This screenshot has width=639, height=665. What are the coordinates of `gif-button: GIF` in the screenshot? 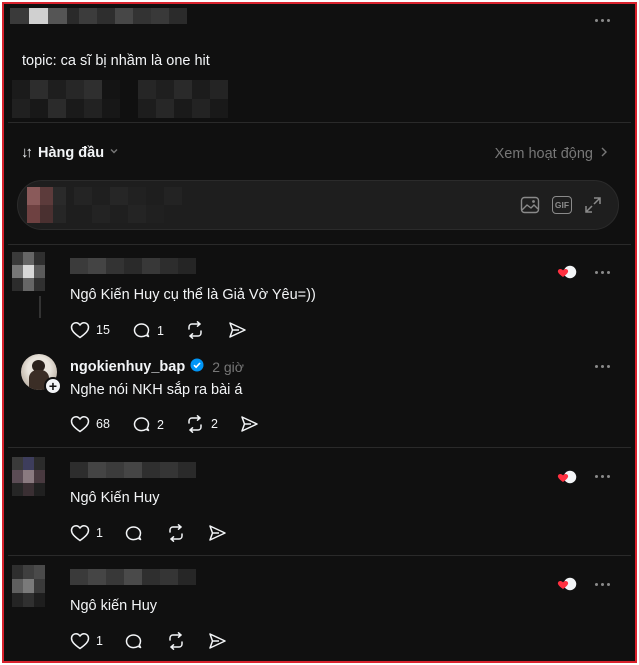 It's located at (562, 205).